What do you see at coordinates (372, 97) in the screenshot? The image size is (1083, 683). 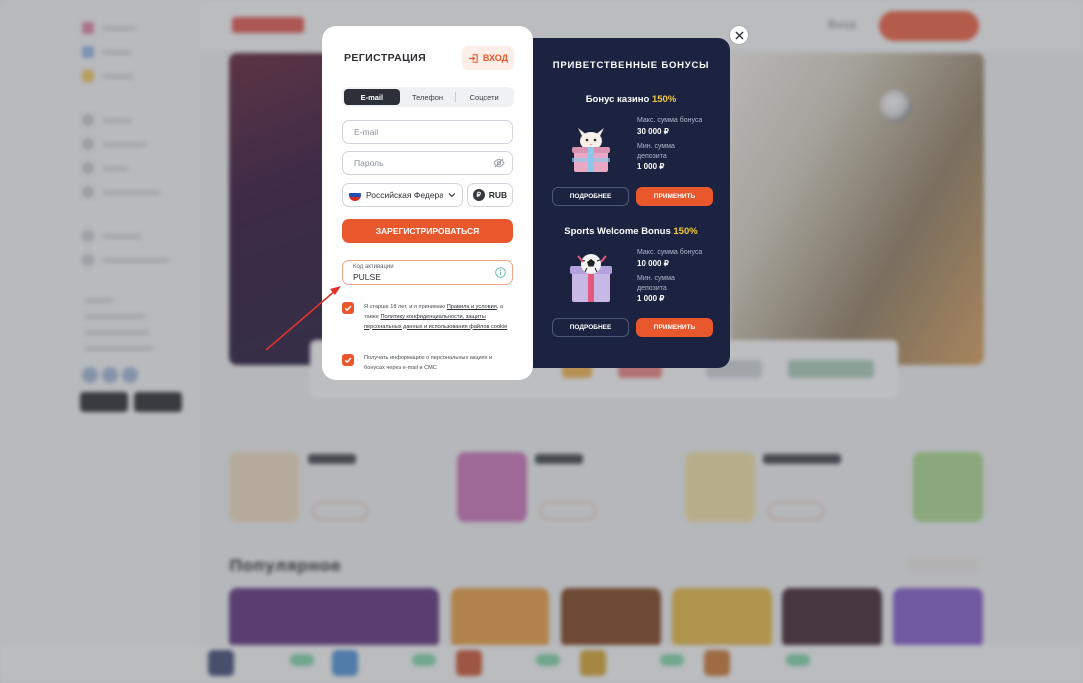 I see `tab-email: E-mail` at bounding box center [372, 97].